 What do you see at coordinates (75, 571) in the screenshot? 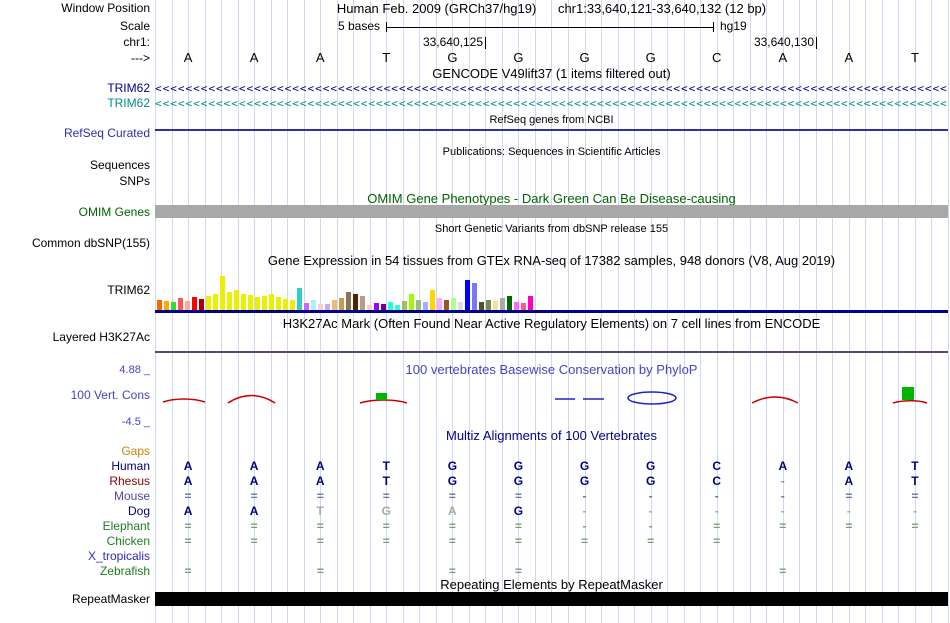
I see `multiz-species-label: Zebrafish` at bounding box center [75, 571].